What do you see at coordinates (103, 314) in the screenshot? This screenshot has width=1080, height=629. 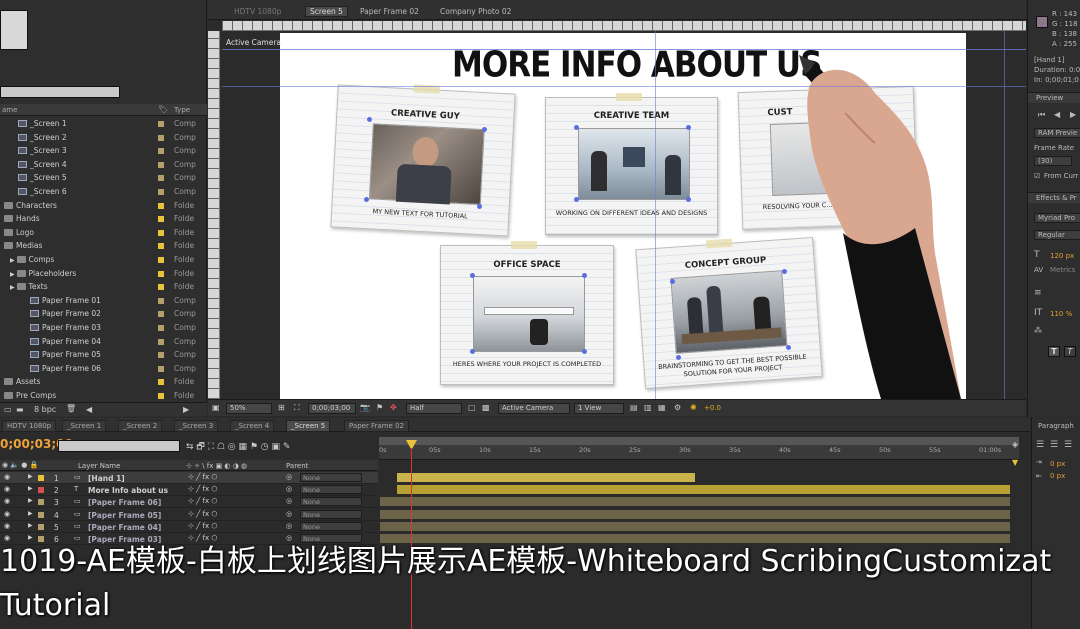 I see `project-comp-item: Paper Frame 02 Comp` at bounding box center [103, 314].